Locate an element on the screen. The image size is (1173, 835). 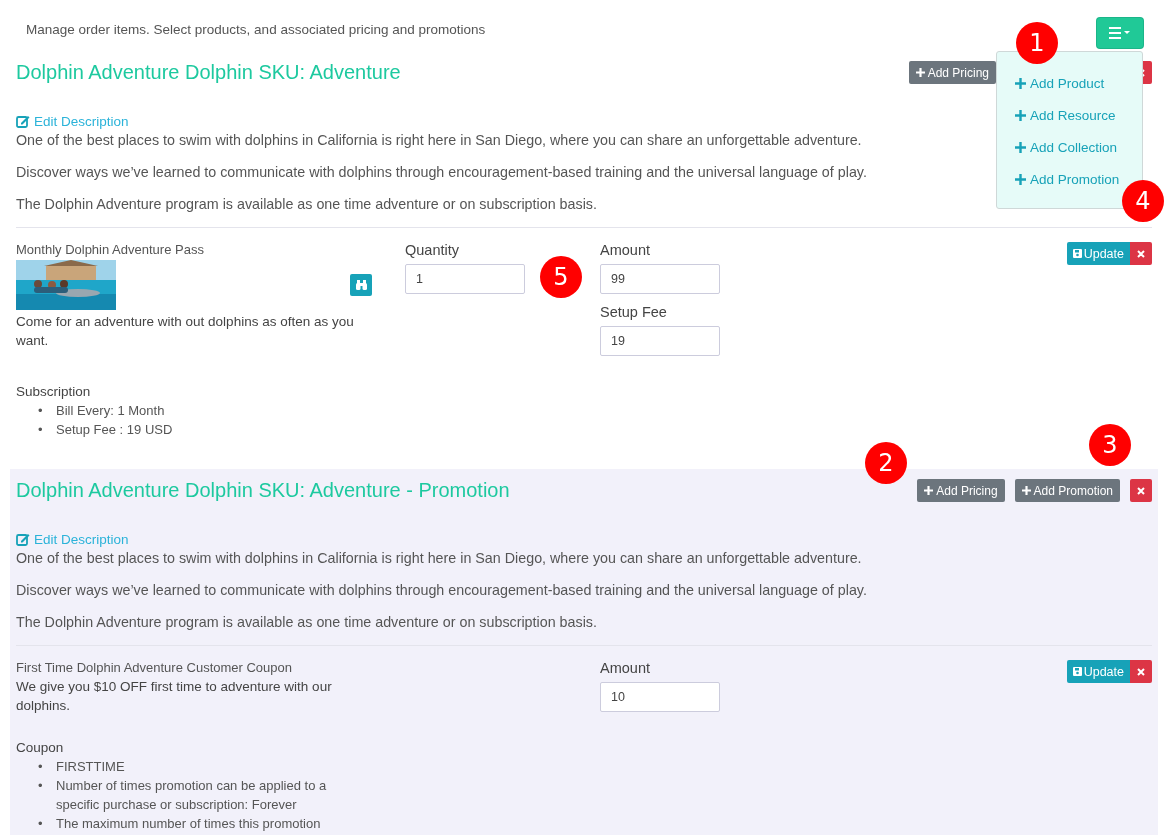
step-marker: 5 is located at coordinates (561, 277).